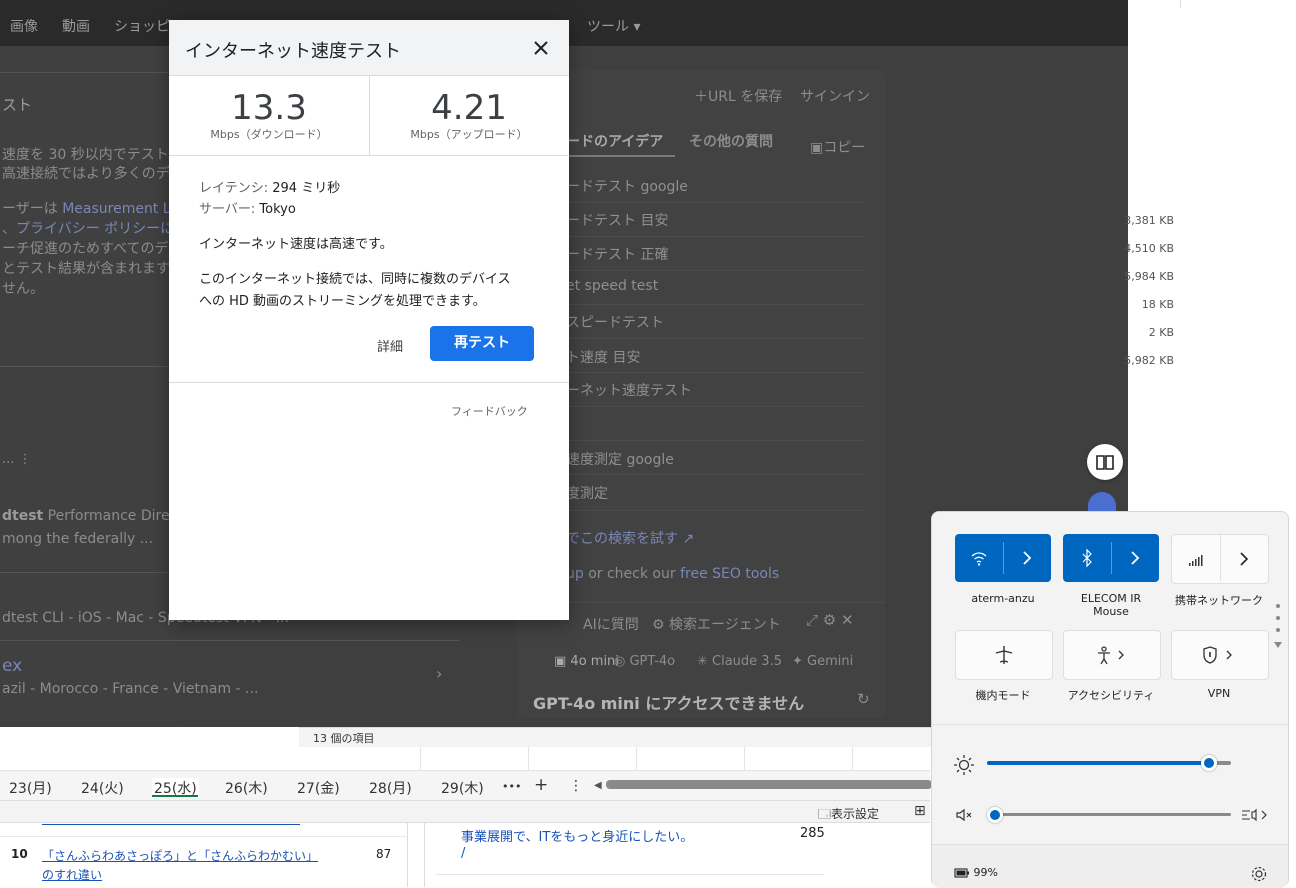  What do you see at coordinates (1087, 558) in the screenshot?
I see `bluetooth-icon` at bounding box center [1087, 558].